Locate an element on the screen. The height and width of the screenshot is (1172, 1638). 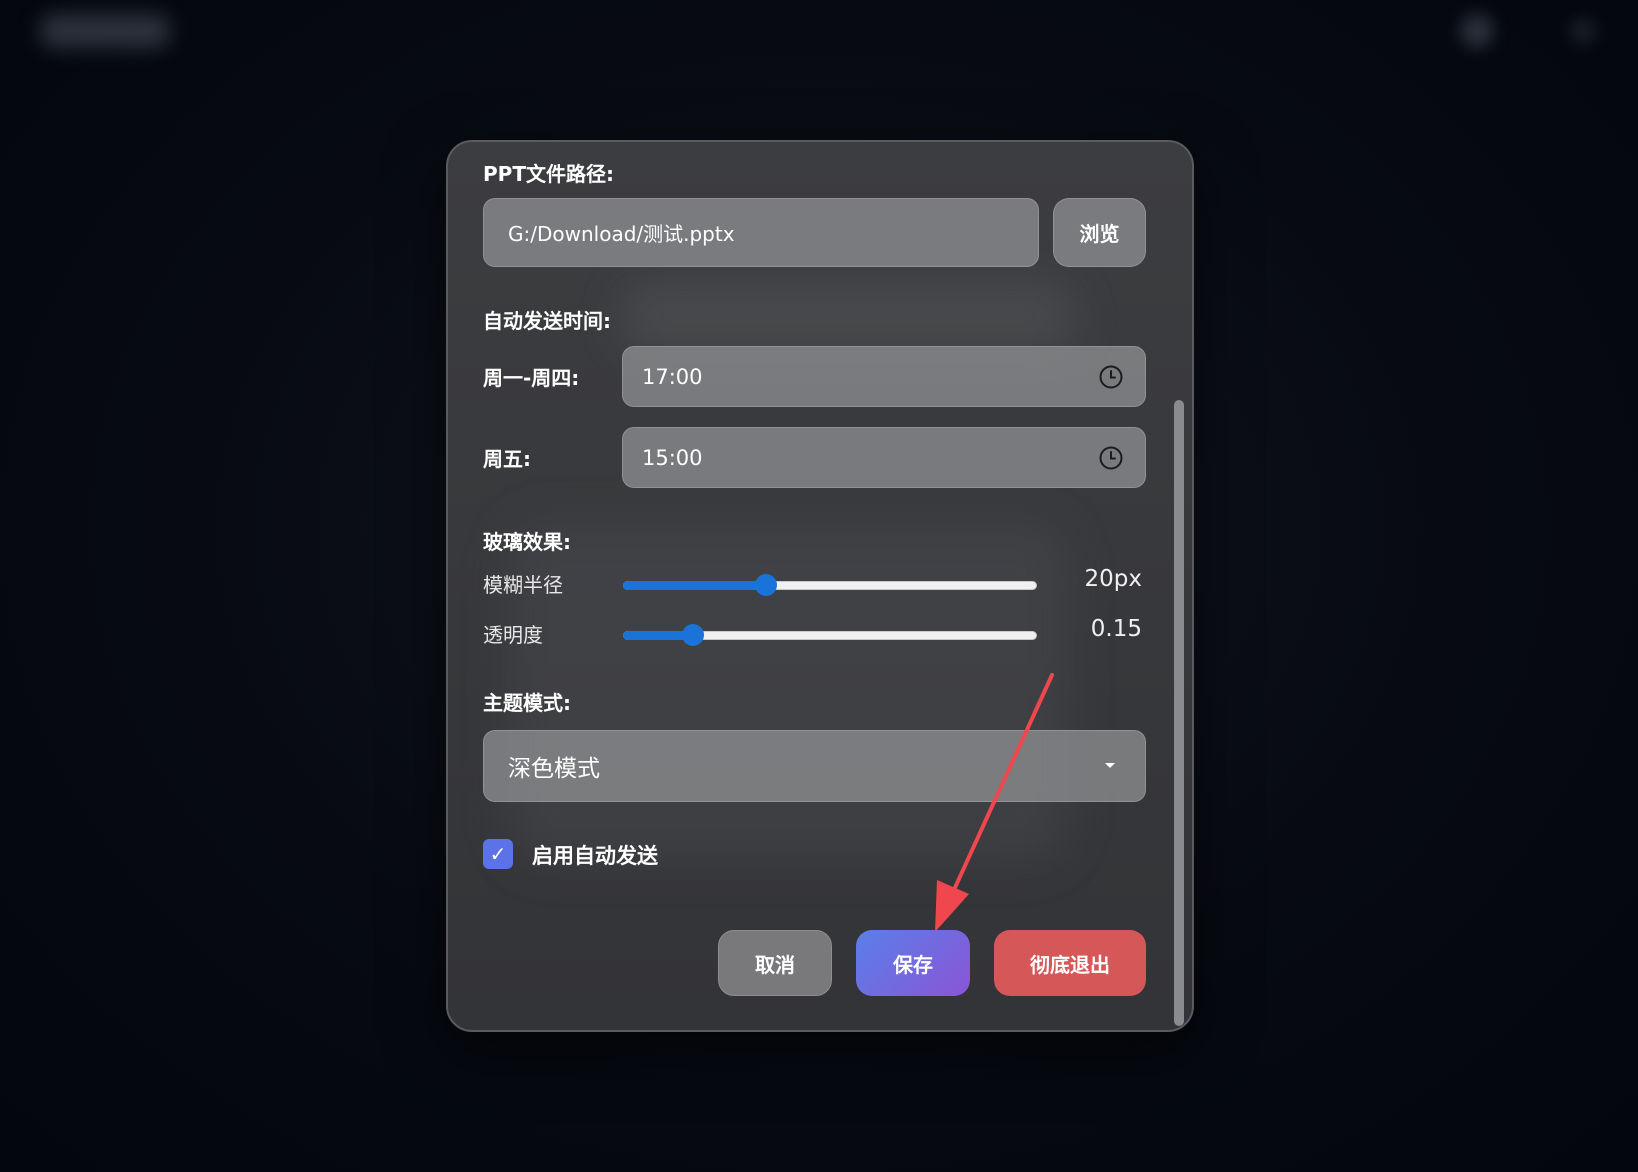
slider-fill is located at coordinates (694, 585).